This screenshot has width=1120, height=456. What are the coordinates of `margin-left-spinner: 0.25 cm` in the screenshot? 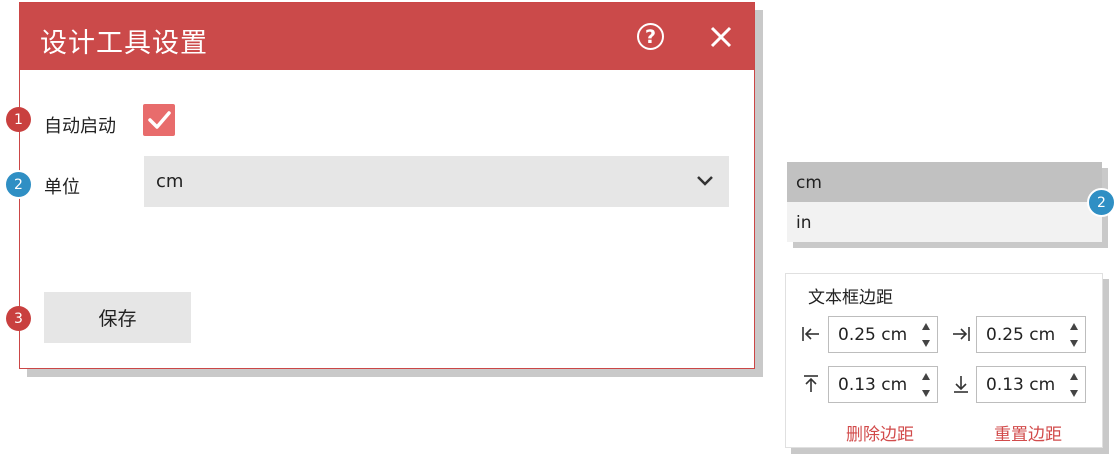 It's located at (883, 334).